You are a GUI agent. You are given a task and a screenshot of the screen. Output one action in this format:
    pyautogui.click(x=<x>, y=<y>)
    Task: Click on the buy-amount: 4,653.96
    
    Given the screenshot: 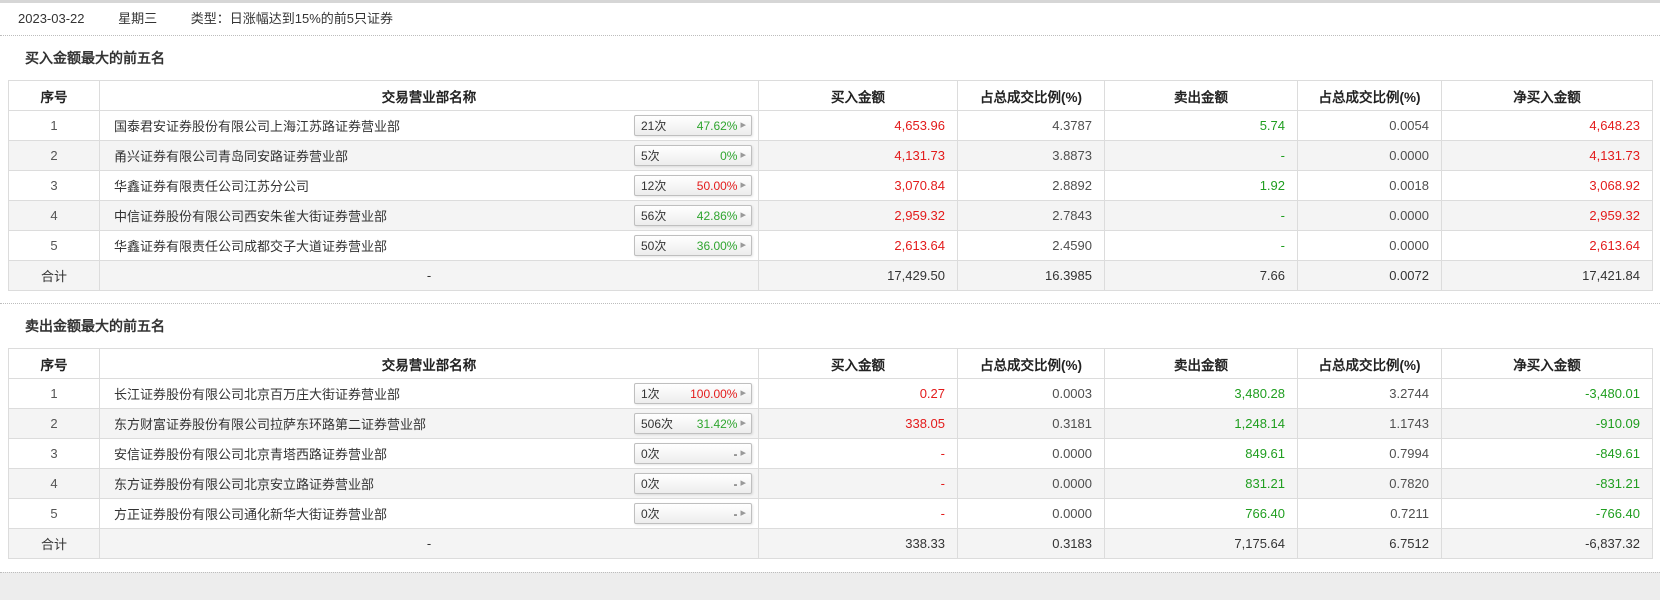 What is the action you would take?
    pyautogui.click(x=858, y=125)
    